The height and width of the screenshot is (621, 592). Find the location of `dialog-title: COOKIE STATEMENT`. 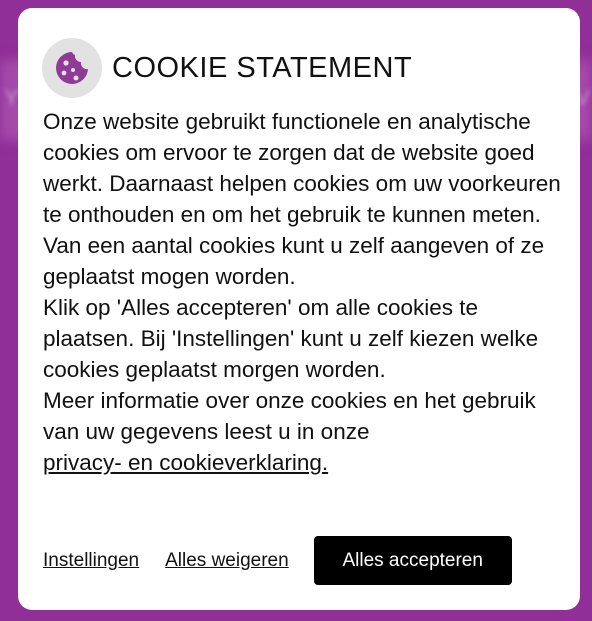

dialog-title: COOKIE STATEMENT is located at coordinates (262, 67).